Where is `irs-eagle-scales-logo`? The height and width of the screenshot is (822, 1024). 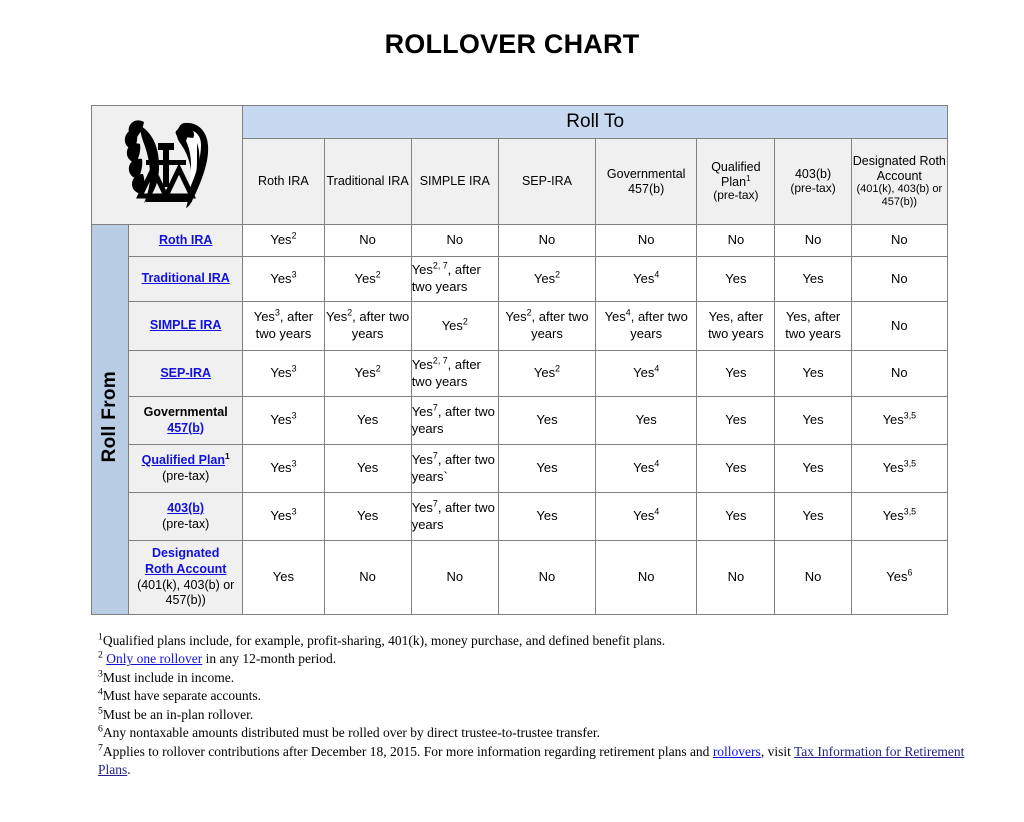 irs-eagle-scales-logo is located at coordinates (167, 164).